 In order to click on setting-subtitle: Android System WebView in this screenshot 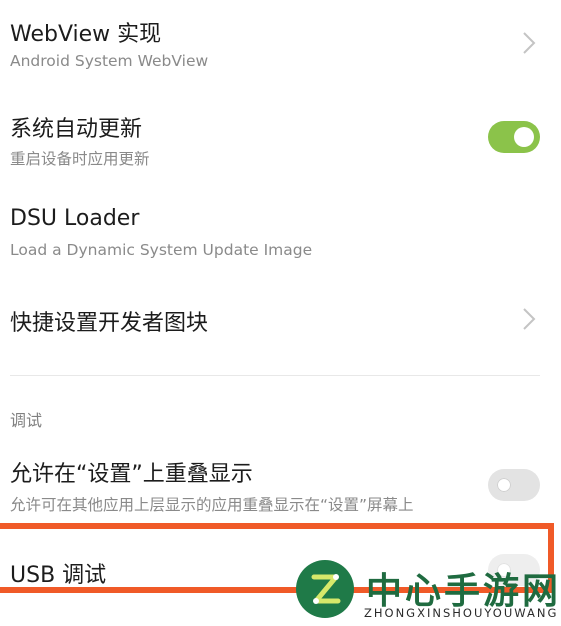, I will do `click(109, 61)`.